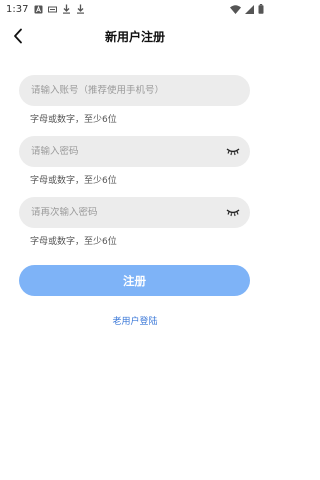  Describe the element at coordinates (59, 9) in the screenshot. I see `status-notification-icons` at that location.